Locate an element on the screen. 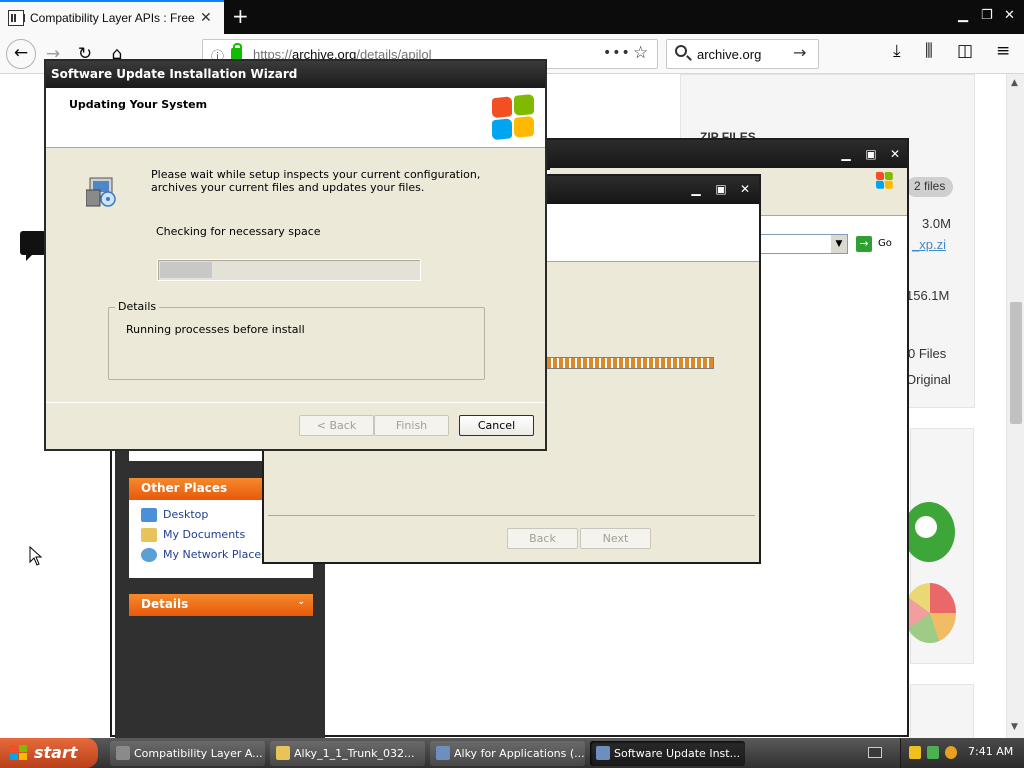  page-actions-icon: ••• is located at coordinates (617, 53).